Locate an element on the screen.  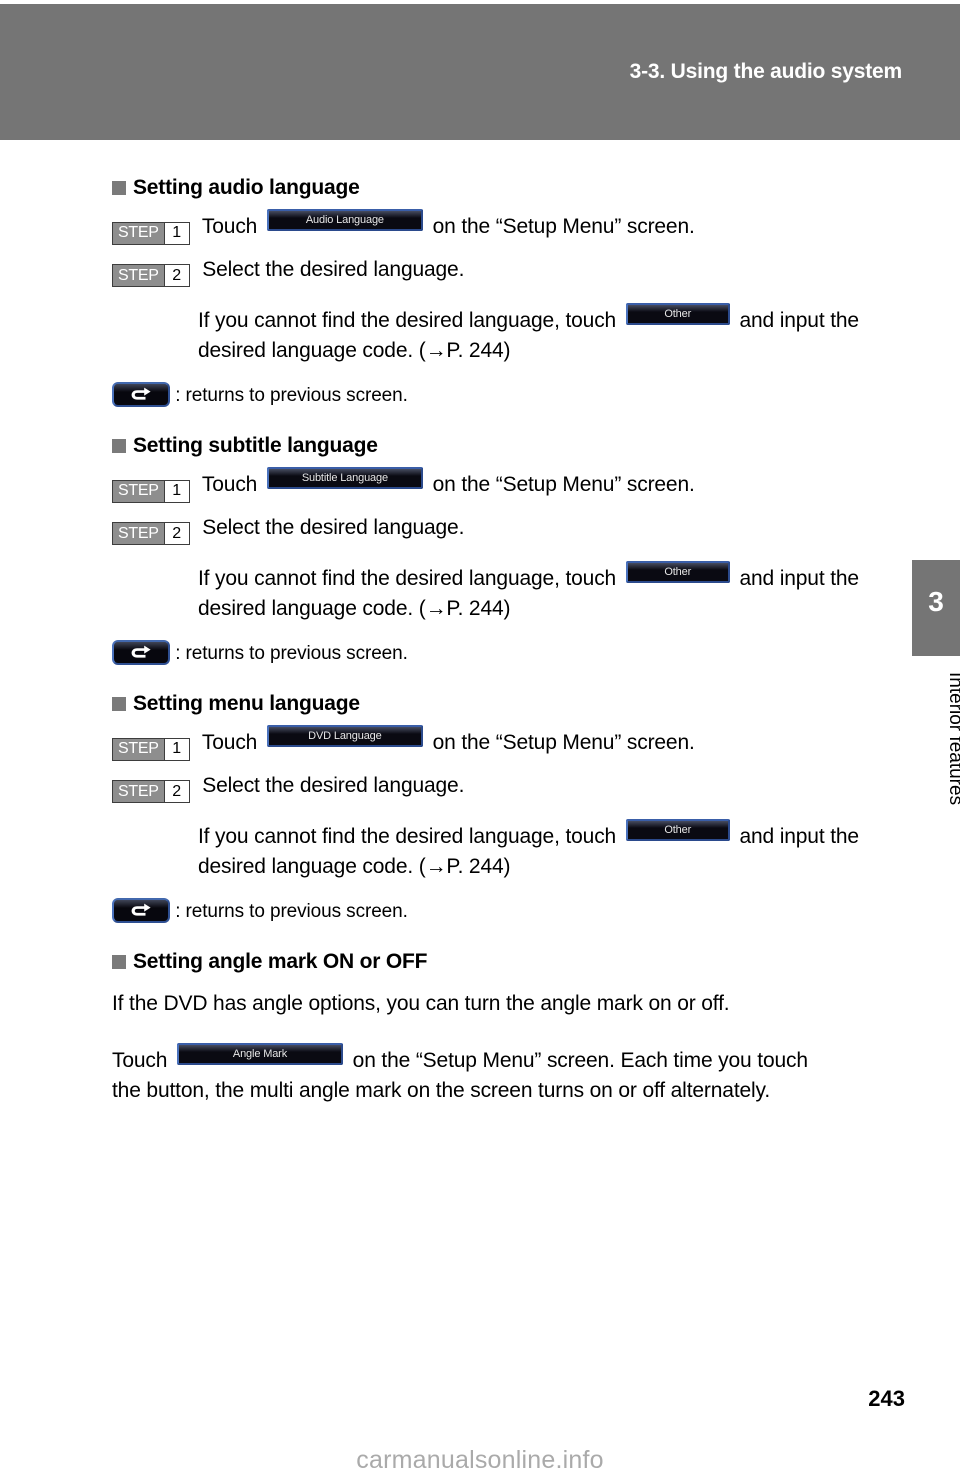
section-heading-text: Setting audio language is located at coordinates (246, 187).